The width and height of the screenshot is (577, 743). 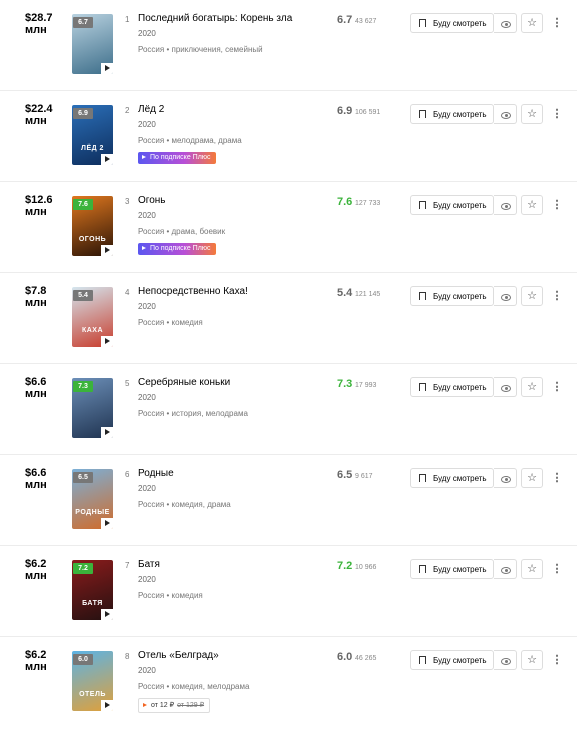 What do you see at coordinates (92, 226) in the screenshot?
I see `movie-poster: 7.6 ОГОНЬ` at bounding box center [92, 226].